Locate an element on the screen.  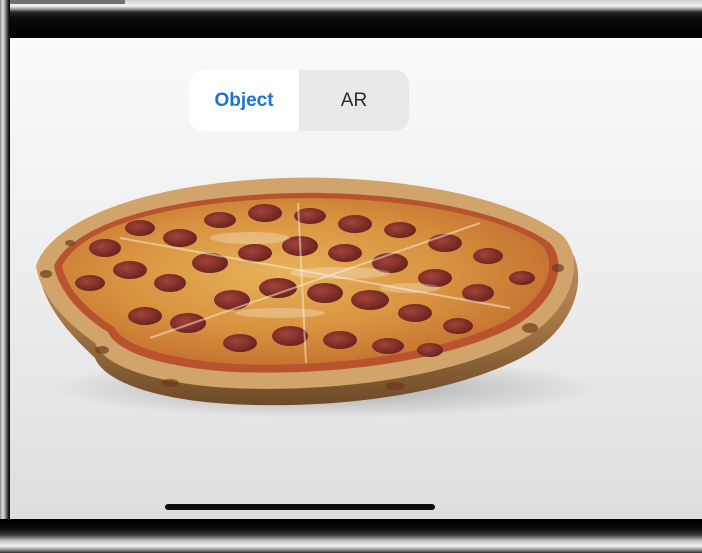
device-frame-bottom is located at coordinates (351, 536).